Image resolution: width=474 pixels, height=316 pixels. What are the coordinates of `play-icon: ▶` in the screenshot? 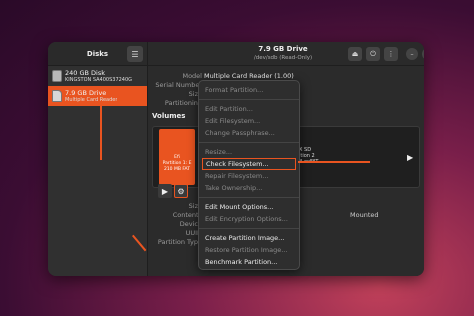 It's located at (410, 157).